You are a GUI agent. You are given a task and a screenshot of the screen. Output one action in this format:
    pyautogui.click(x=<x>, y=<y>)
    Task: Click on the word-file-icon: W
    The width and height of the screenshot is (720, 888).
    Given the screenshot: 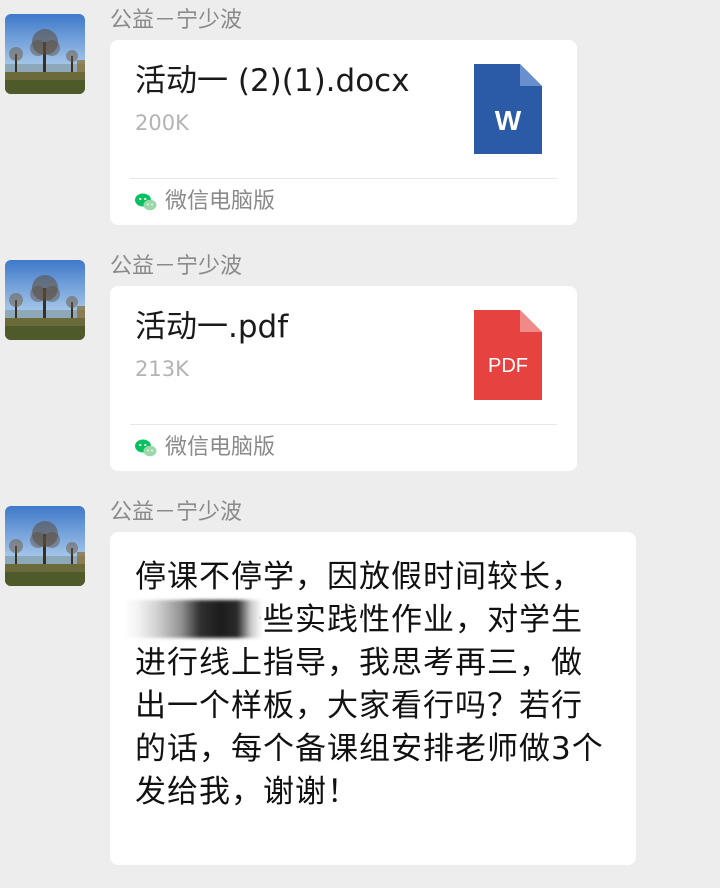 What is the action you would take?
    pyautogui.click(x=508, y=109)
    